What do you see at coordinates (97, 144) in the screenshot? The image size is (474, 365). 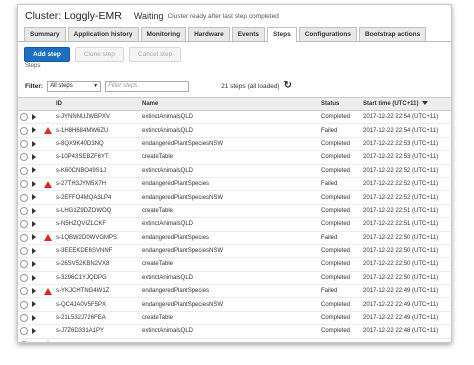 I see `step-id: s-8QX9K40D3NQ` at bounding box center [97, 144].